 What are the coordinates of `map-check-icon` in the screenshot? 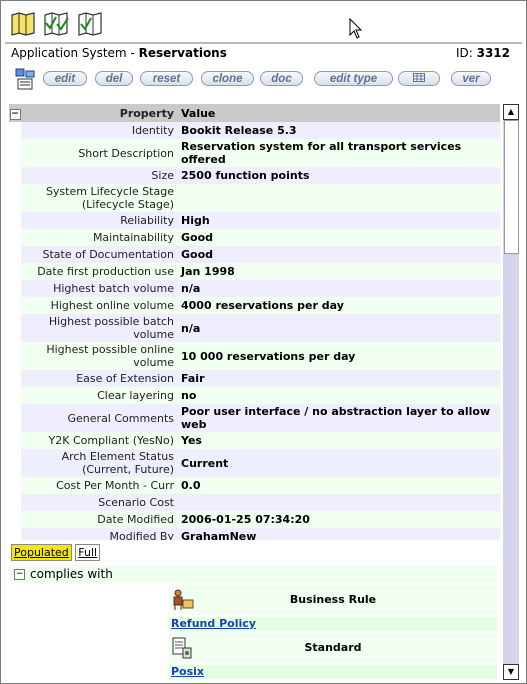 It's located at (57, 24).